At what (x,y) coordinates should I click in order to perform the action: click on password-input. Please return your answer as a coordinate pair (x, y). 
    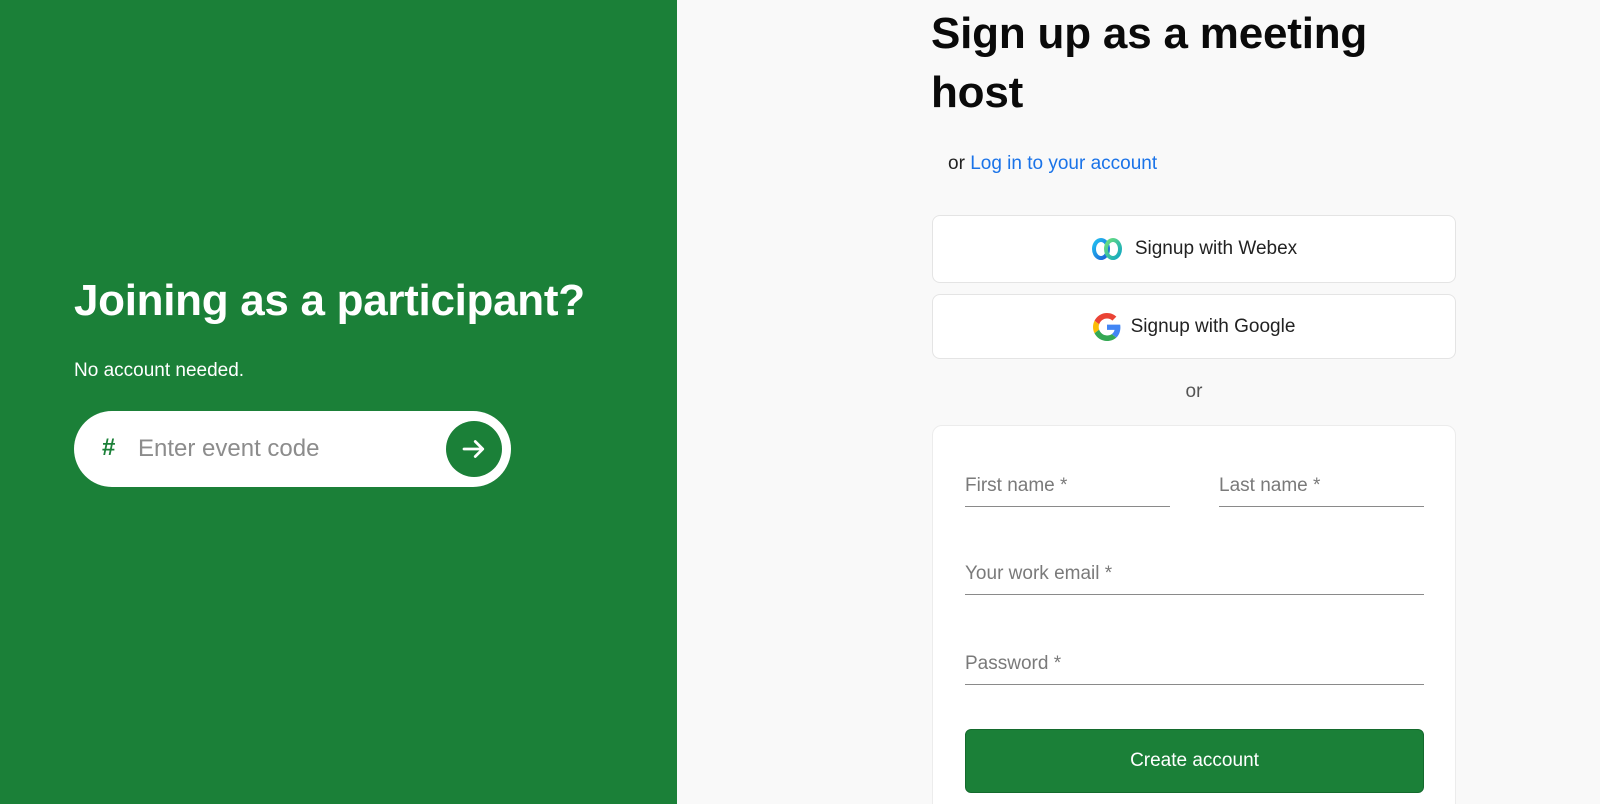
    Looking at the image, I should click on (1194, 667).